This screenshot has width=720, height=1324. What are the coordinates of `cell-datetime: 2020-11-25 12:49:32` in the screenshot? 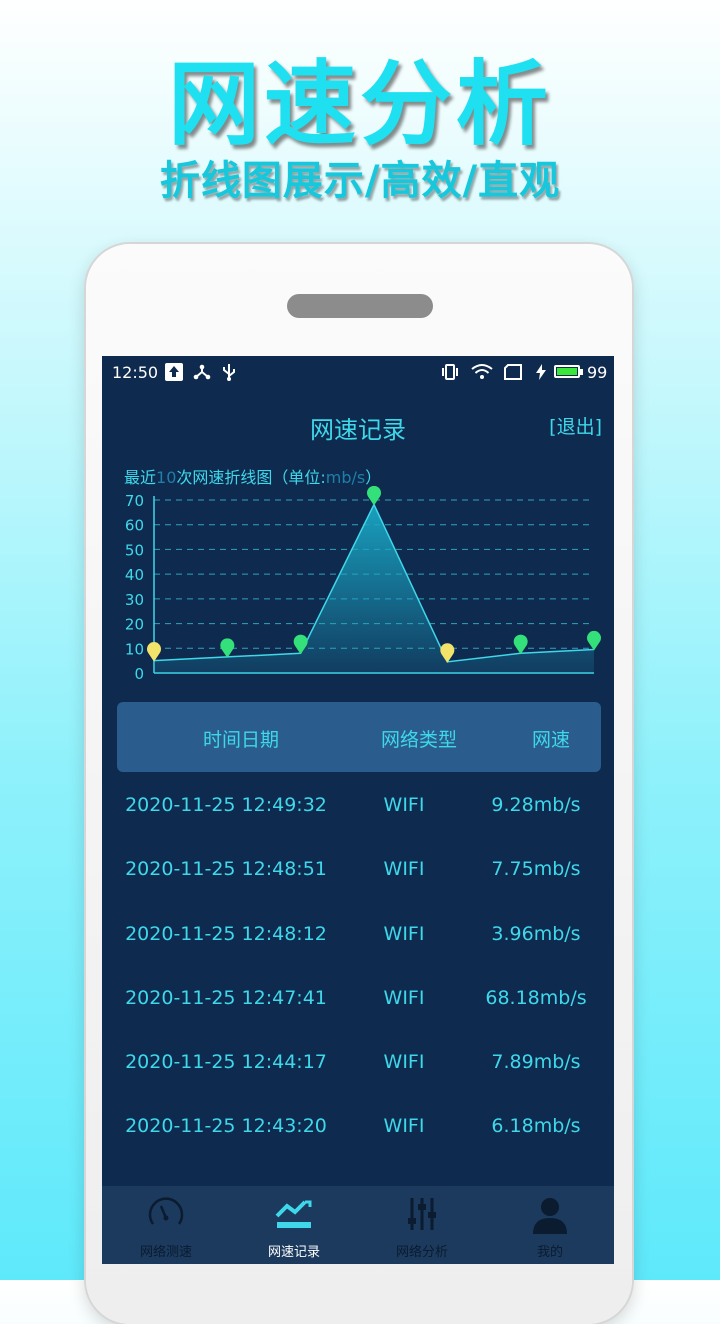 It's located at (226, 805).